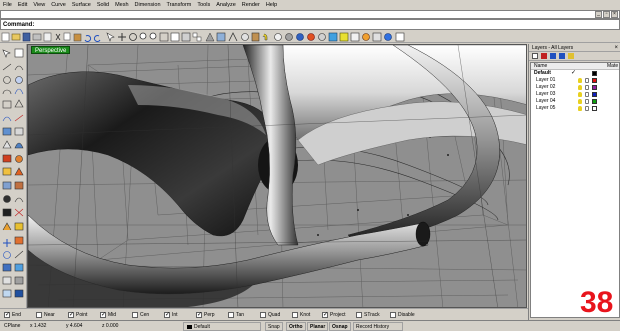 The image size is (620, 331). What do you see at coordinates (616, 48) in the screenshot?
I see `close-icon: ×` at bounding box center [616, 48].